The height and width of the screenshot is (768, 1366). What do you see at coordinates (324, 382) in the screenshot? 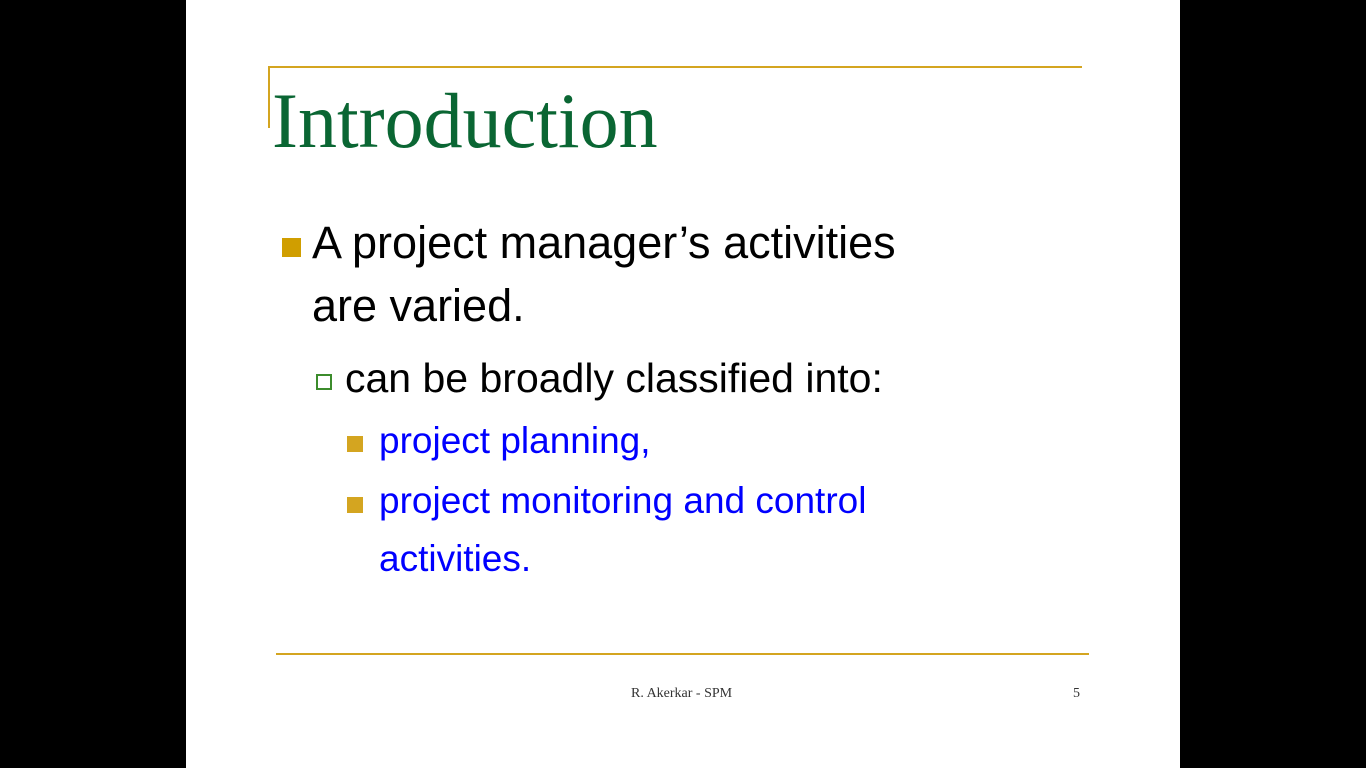
I see `hollow-square-bullet-icon` at bounding box center [324, 382].